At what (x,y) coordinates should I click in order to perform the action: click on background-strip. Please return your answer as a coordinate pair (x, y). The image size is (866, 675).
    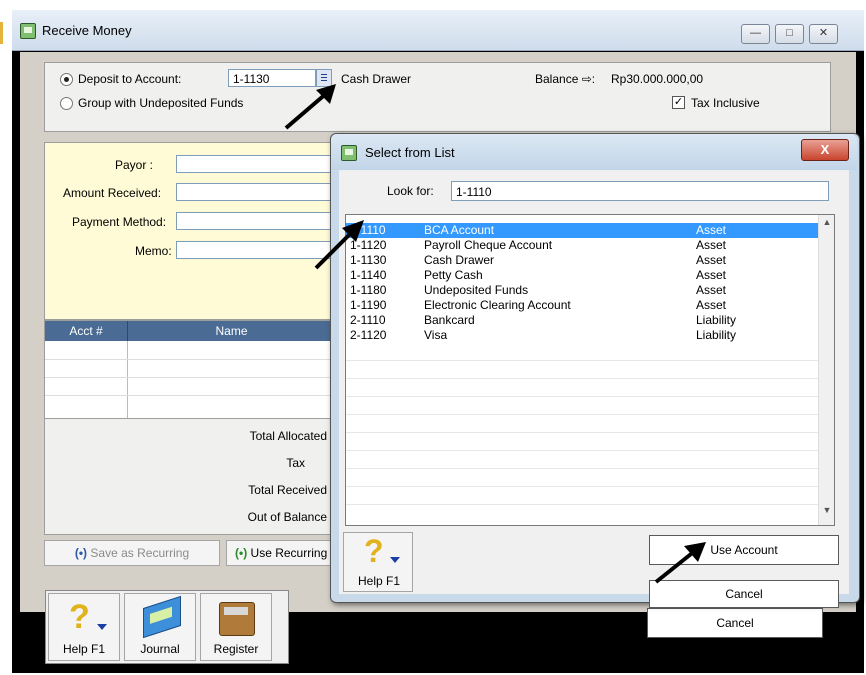
    Looking at the image, I should click on (6, 337).